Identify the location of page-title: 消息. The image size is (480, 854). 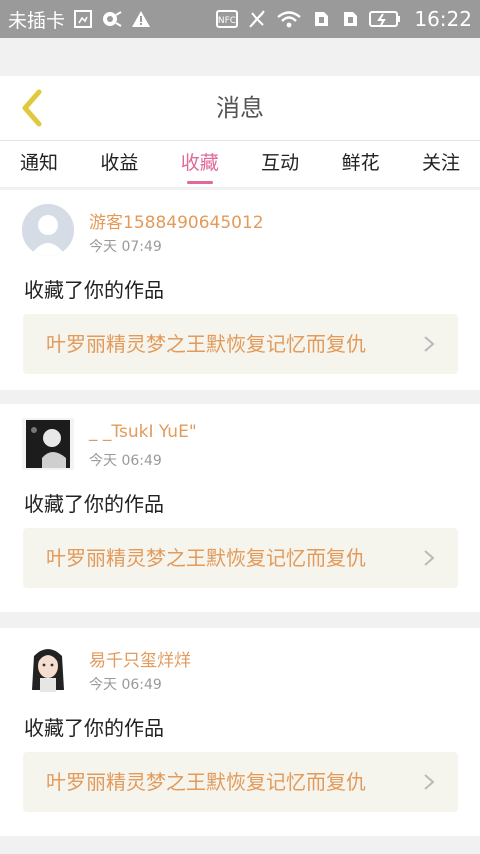
(240, 108).